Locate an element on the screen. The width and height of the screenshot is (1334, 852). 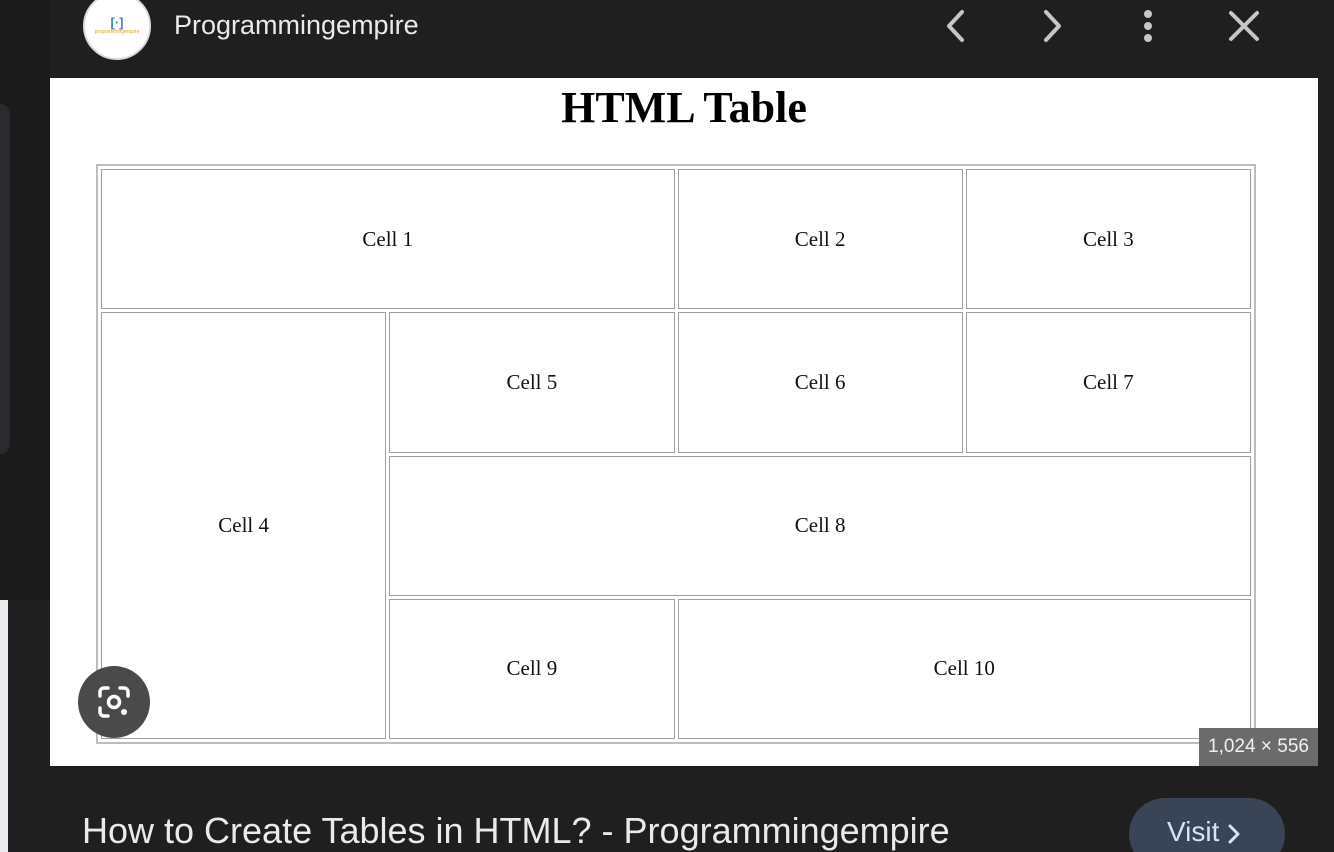
previous-button is located at coordinates (956, 26).